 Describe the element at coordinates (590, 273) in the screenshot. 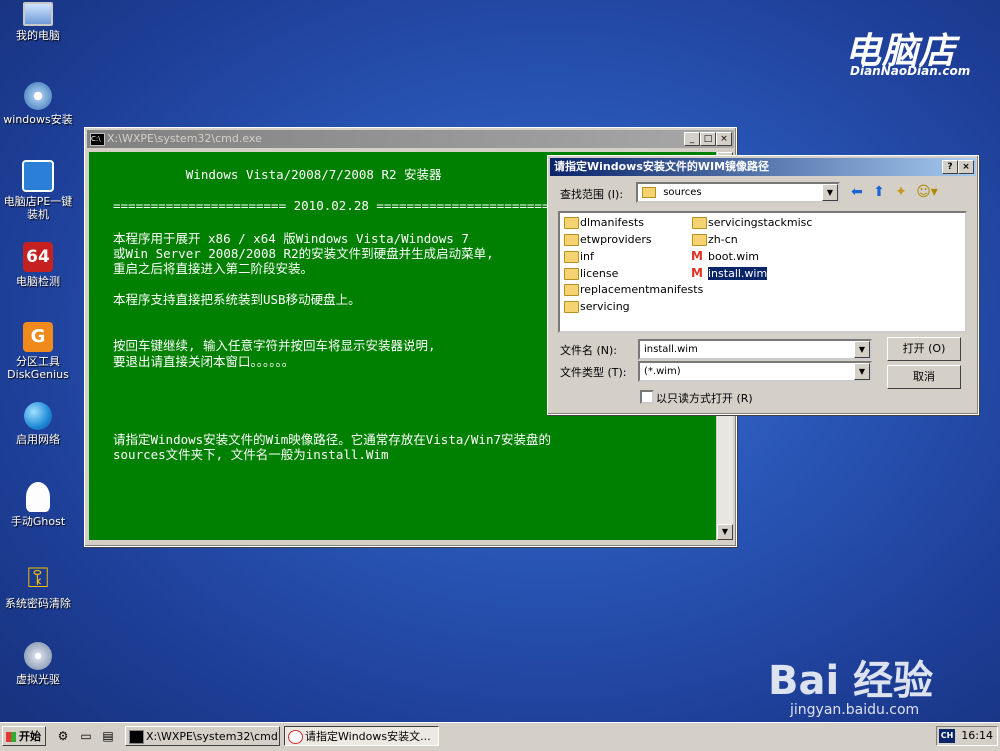

I see `list-item: license` at that location.